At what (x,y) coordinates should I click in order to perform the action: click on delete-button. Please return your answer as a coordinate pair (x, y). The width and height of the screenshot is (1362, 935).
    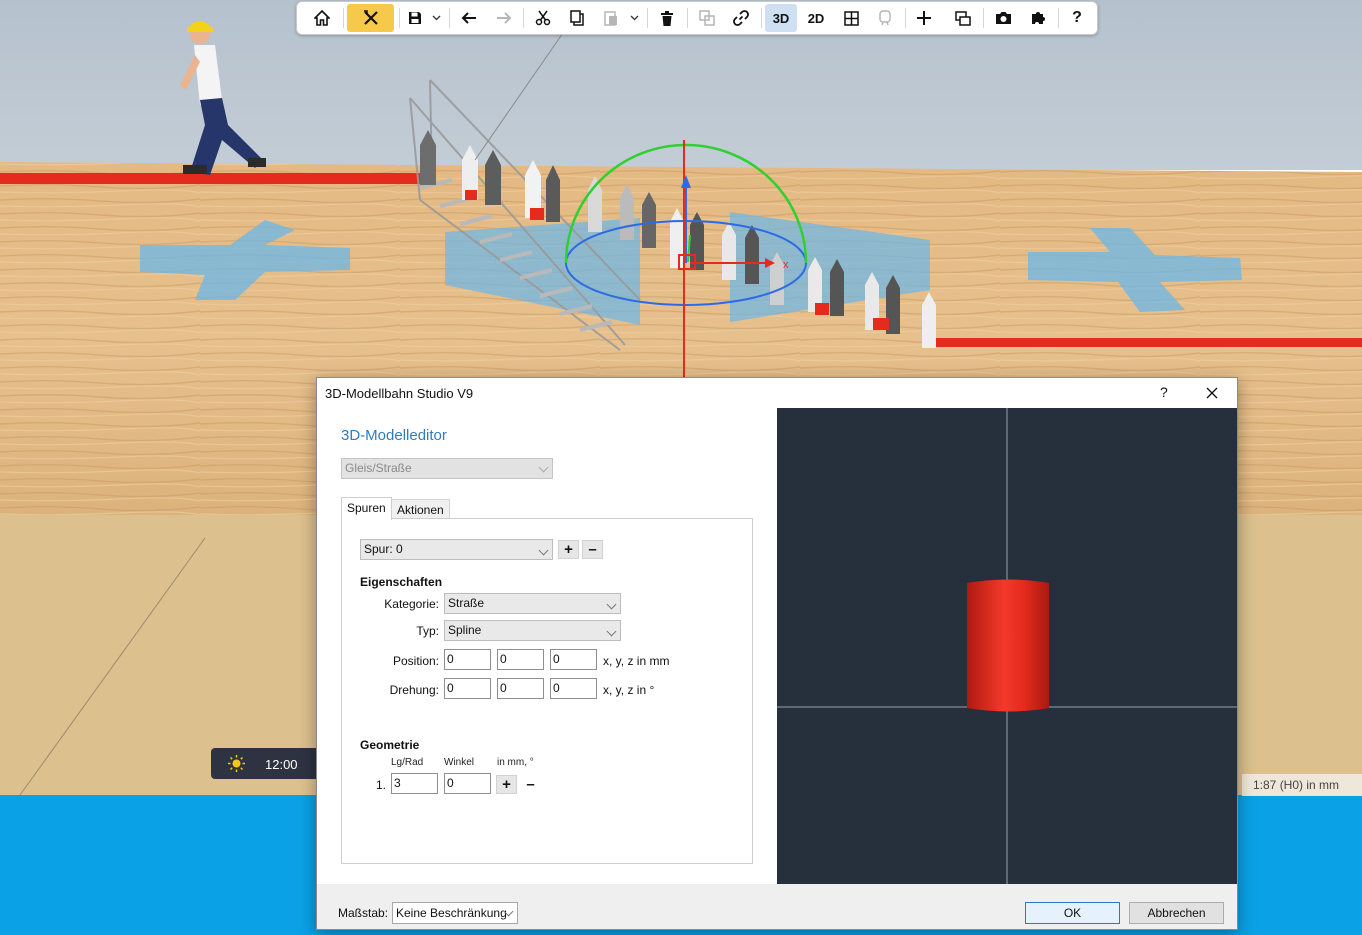
    Looking at the image, I should click on (667, 18).